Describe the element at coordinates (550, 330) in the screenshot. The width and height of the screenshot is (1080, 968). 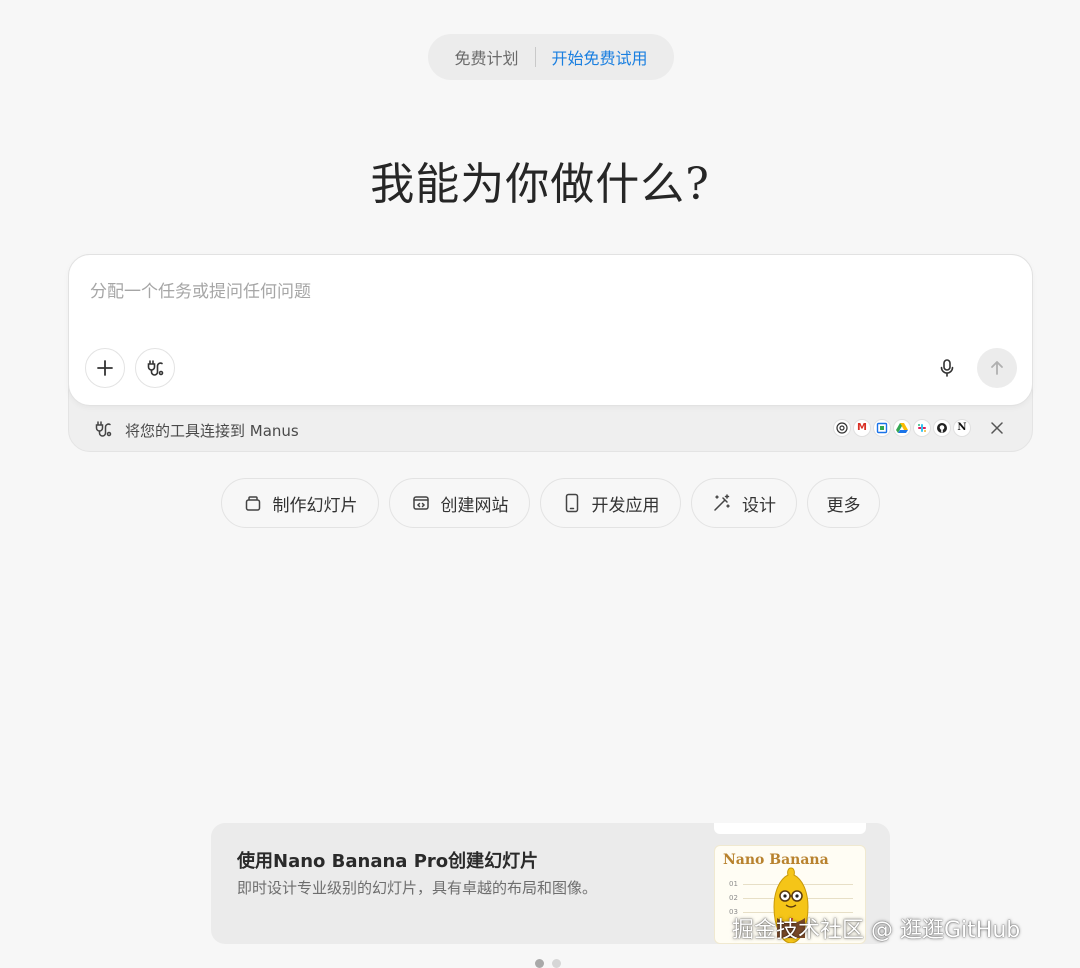
I see `task-composer: 分配一个任务或提问任何问题` at that location.